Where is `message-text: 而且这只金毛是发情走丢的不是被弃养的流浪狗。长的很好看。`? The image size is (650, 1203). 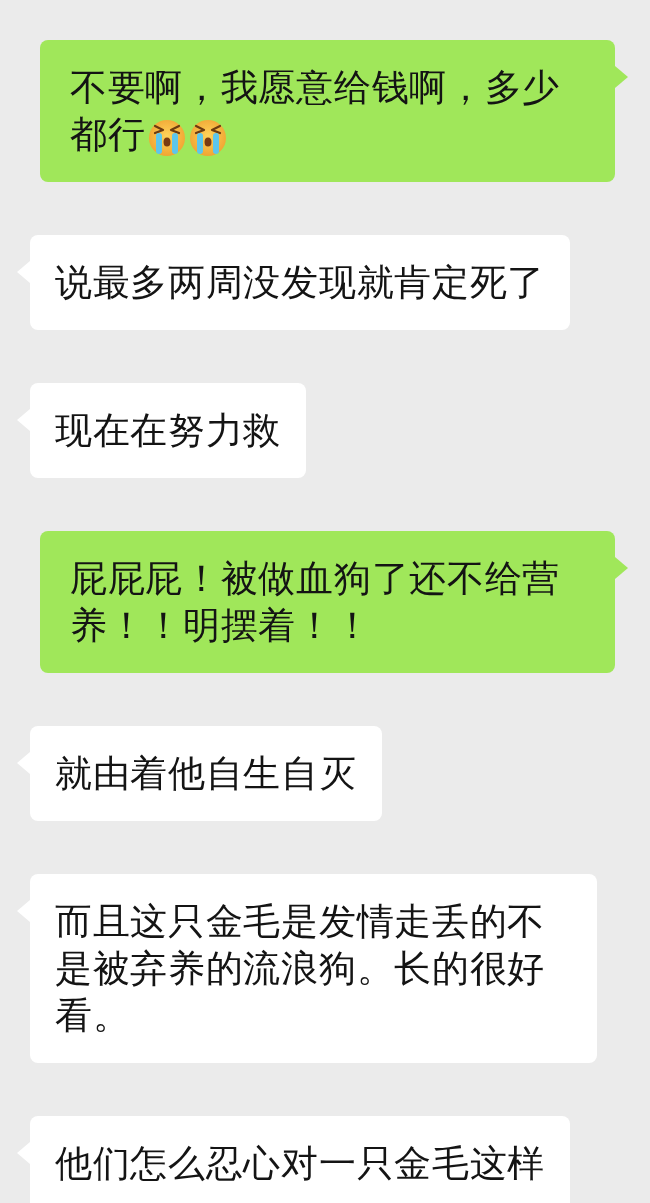
message-text: 而且这只金毛是发情走丢的不是被弃养的流浪狗。长的很好看。 is located at coordinates (301, 969).